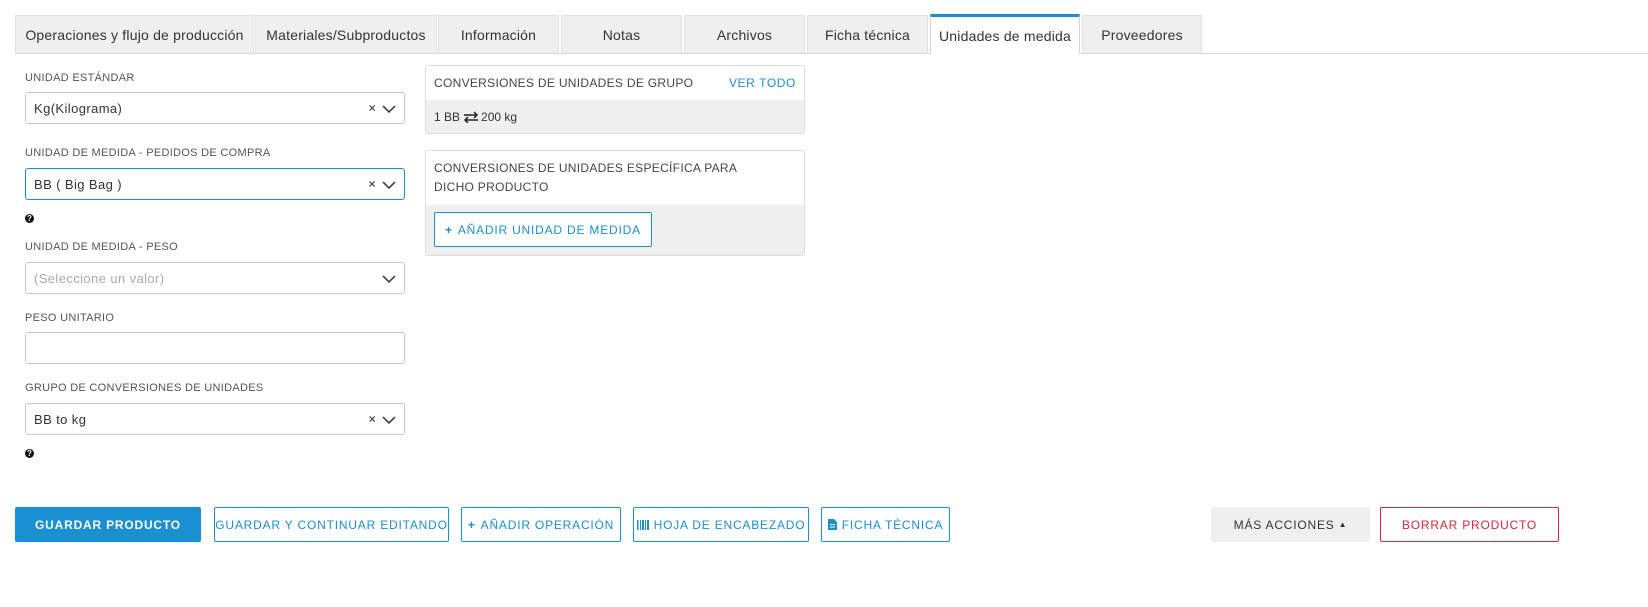 This screenshot has width=1648, height=607. Describe the element at coordinates (721, 524) in the screenshot. I see `header-sheet-button: HOJA DE ENCABEZADO` at that location.